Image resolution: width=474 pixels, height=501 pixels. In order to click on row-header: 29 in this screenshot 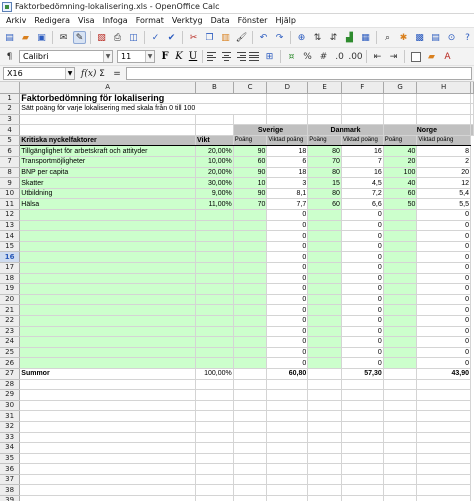, I will do `click(10, 395)`.